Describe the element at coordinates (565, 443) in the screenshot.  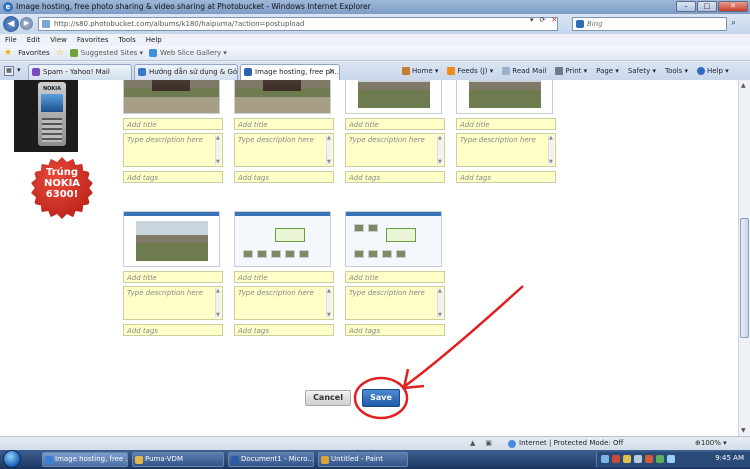
I see `security-zone: Internet | Protected Mode: Off` at that location.